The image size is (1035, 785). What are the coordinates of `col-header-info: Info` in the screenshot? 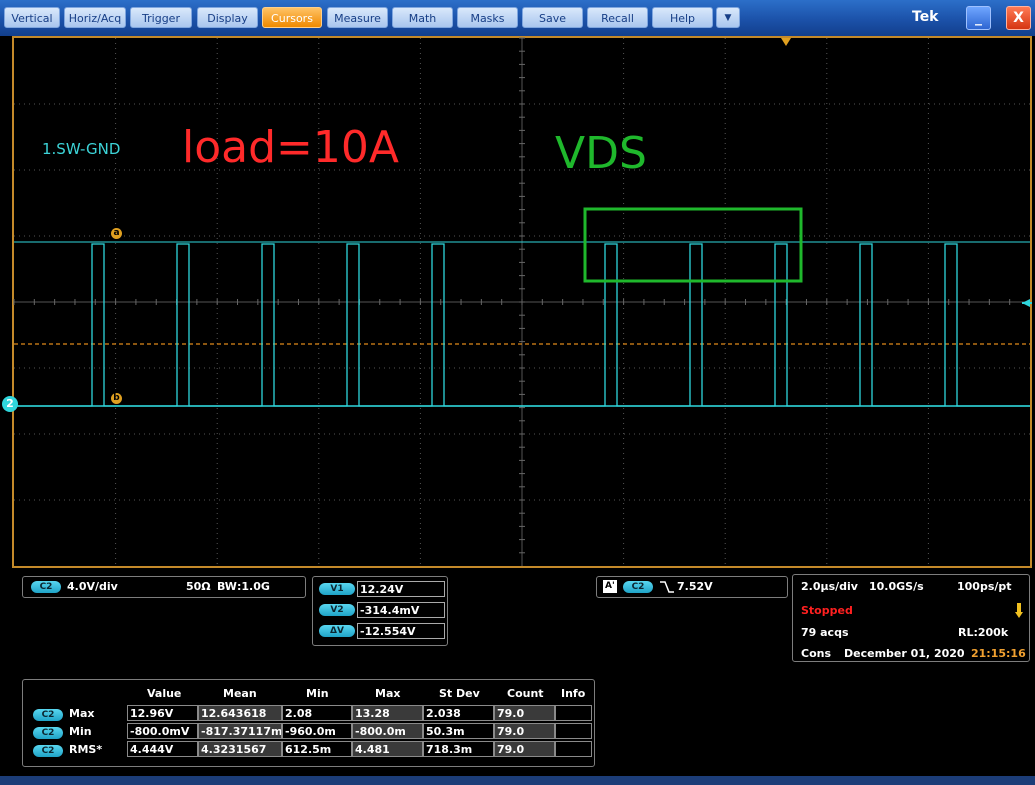 It's located at (573, 693).